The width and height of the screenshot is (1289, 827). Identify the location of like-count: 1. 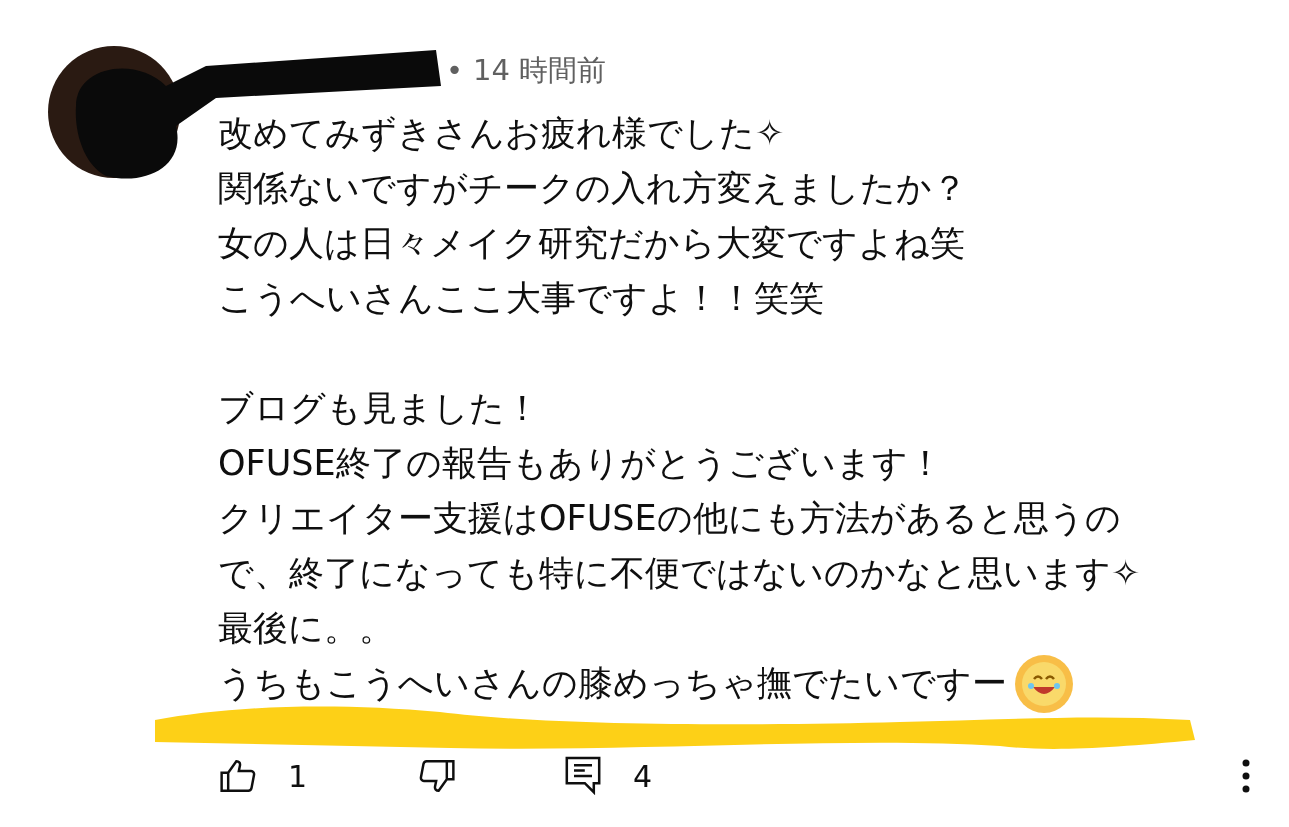
(298, 776).